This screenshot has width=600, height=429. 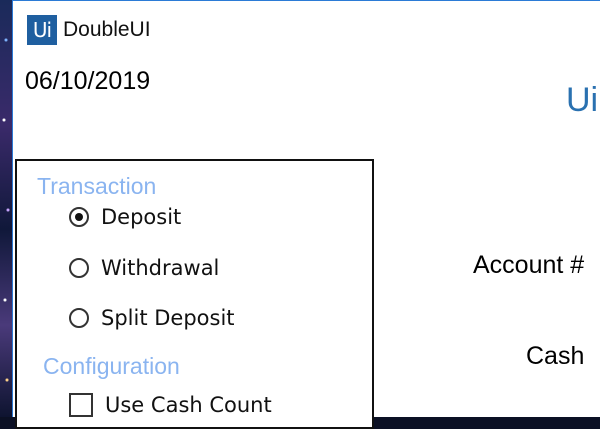 I want to click on date-display: 06/10/2019, so click(x=88, y=81).